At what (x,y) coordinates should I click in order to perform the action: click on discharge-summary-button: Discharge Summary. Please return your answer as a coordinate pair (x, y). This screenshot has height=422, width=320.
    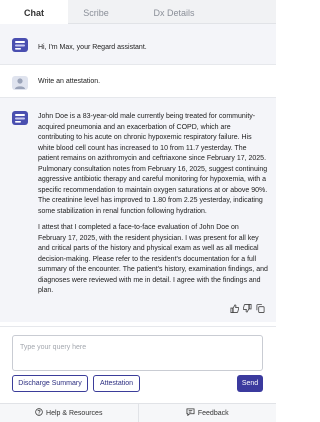
    Looking at the image, I should click on (50, 383).